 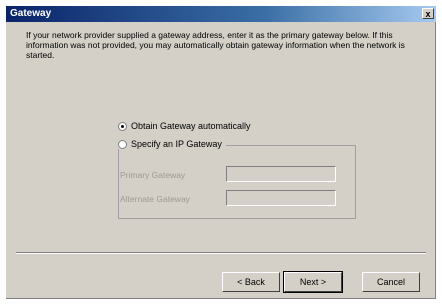 I want to click on radio-selected-icon, so click(x=122, y=127).